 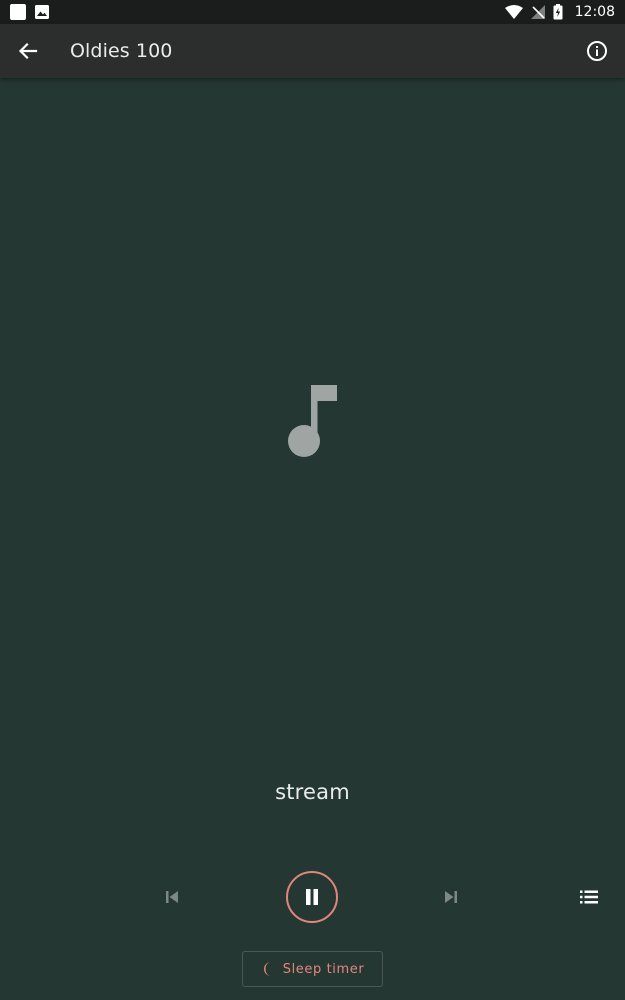 What do you see at coordinates (30, 12) in the screenshot?
I see `status-left` at bounding box center [30, 12].